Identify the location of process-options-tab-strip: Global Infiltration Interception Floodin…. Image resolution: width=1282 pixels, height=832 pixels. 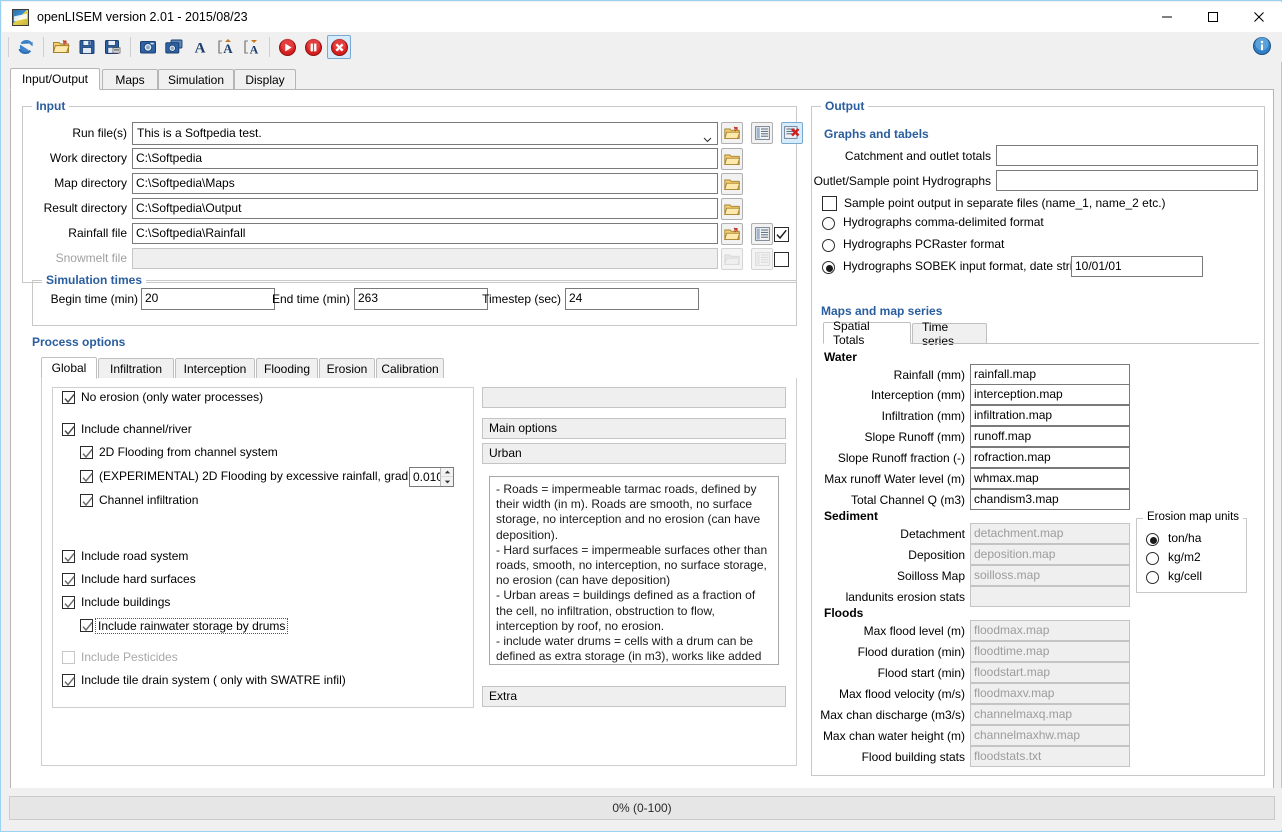
(419, 368).